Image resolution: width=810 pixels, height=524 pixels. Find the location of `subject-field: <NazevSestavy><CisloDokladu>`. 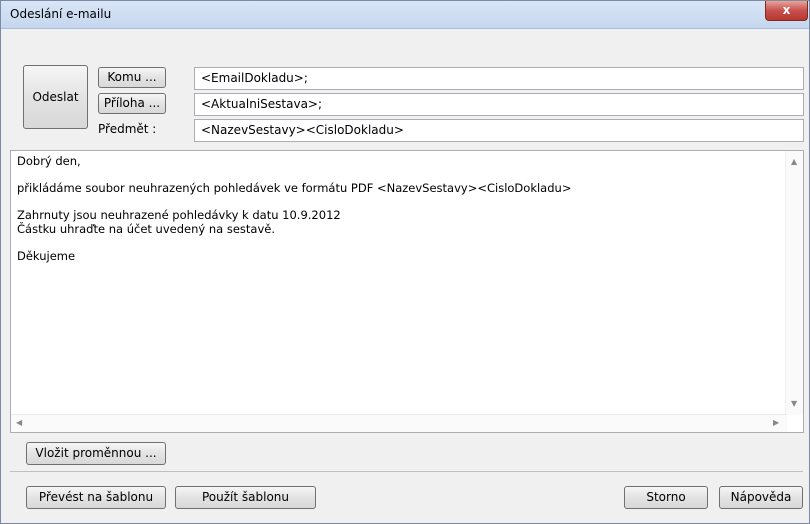

subject-field: <NazevSestavy><CisloDokladu> is located at coordinates (499, 130).